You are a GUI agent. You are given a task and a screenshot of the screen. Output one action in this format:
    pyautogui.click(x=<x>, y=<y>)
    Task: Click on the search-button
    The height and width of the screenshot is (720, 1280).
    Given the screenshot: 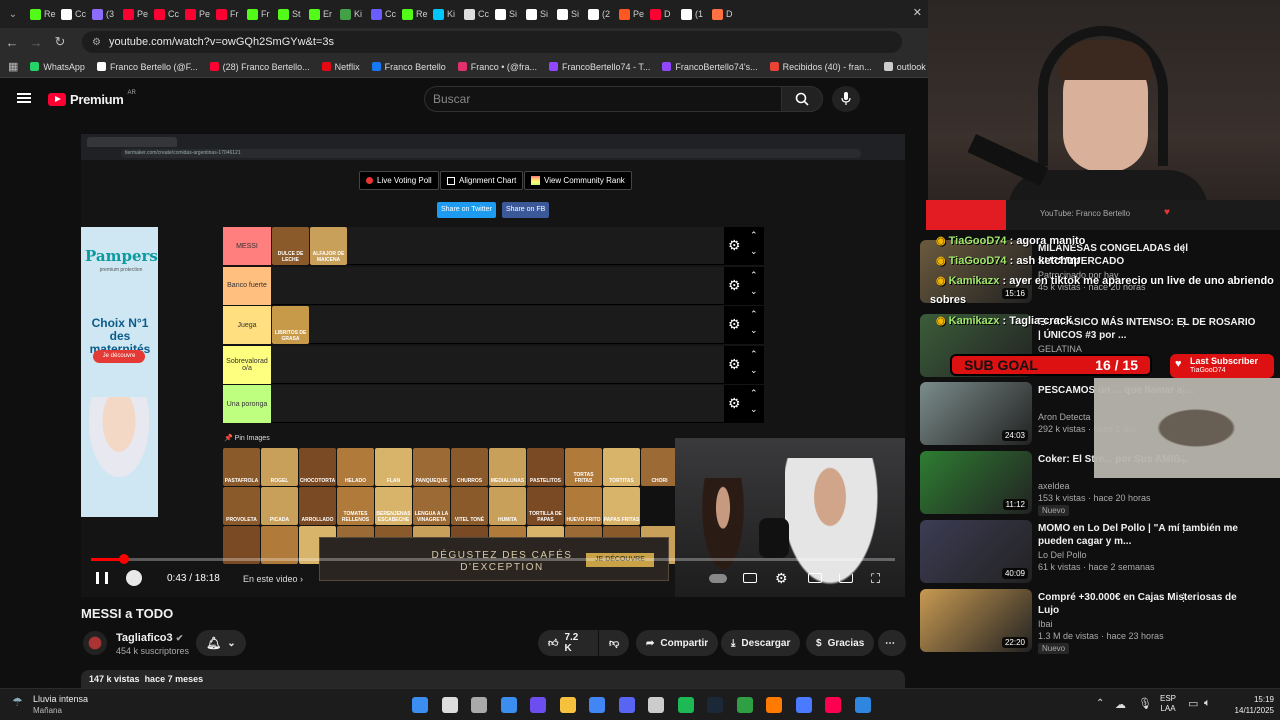 What is the action you would take?
    pyautogui.click(x=802, y=99)
    